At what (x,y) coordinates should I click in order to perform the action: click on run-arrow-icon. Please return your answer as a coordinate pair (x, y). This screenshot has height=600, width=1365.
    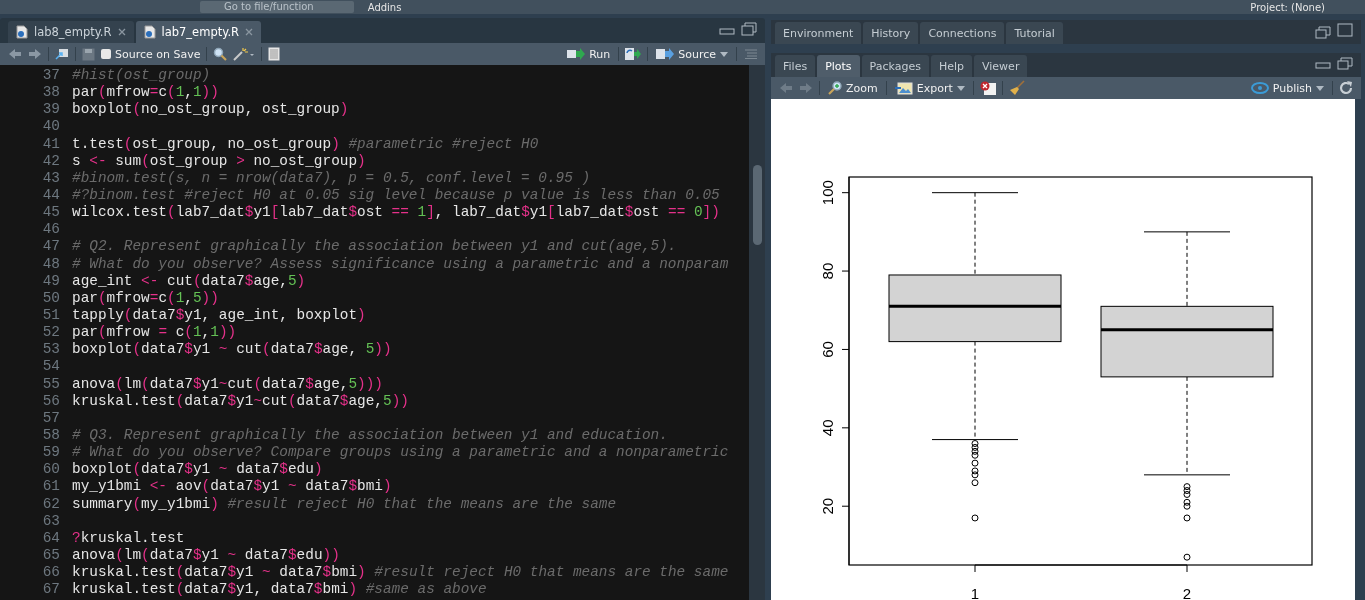
    Looking at the image, I should click on (576, 54).